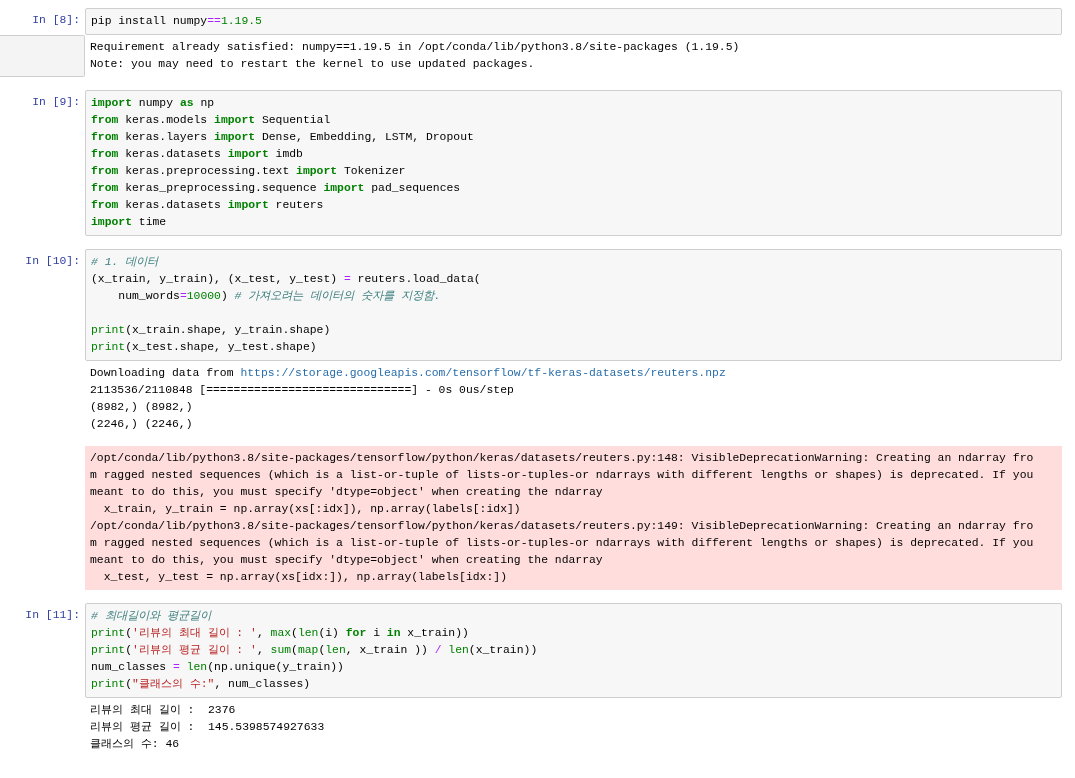  I want to click on code-line: print(x_train.shape, y_train.shape), so click(211, 330).